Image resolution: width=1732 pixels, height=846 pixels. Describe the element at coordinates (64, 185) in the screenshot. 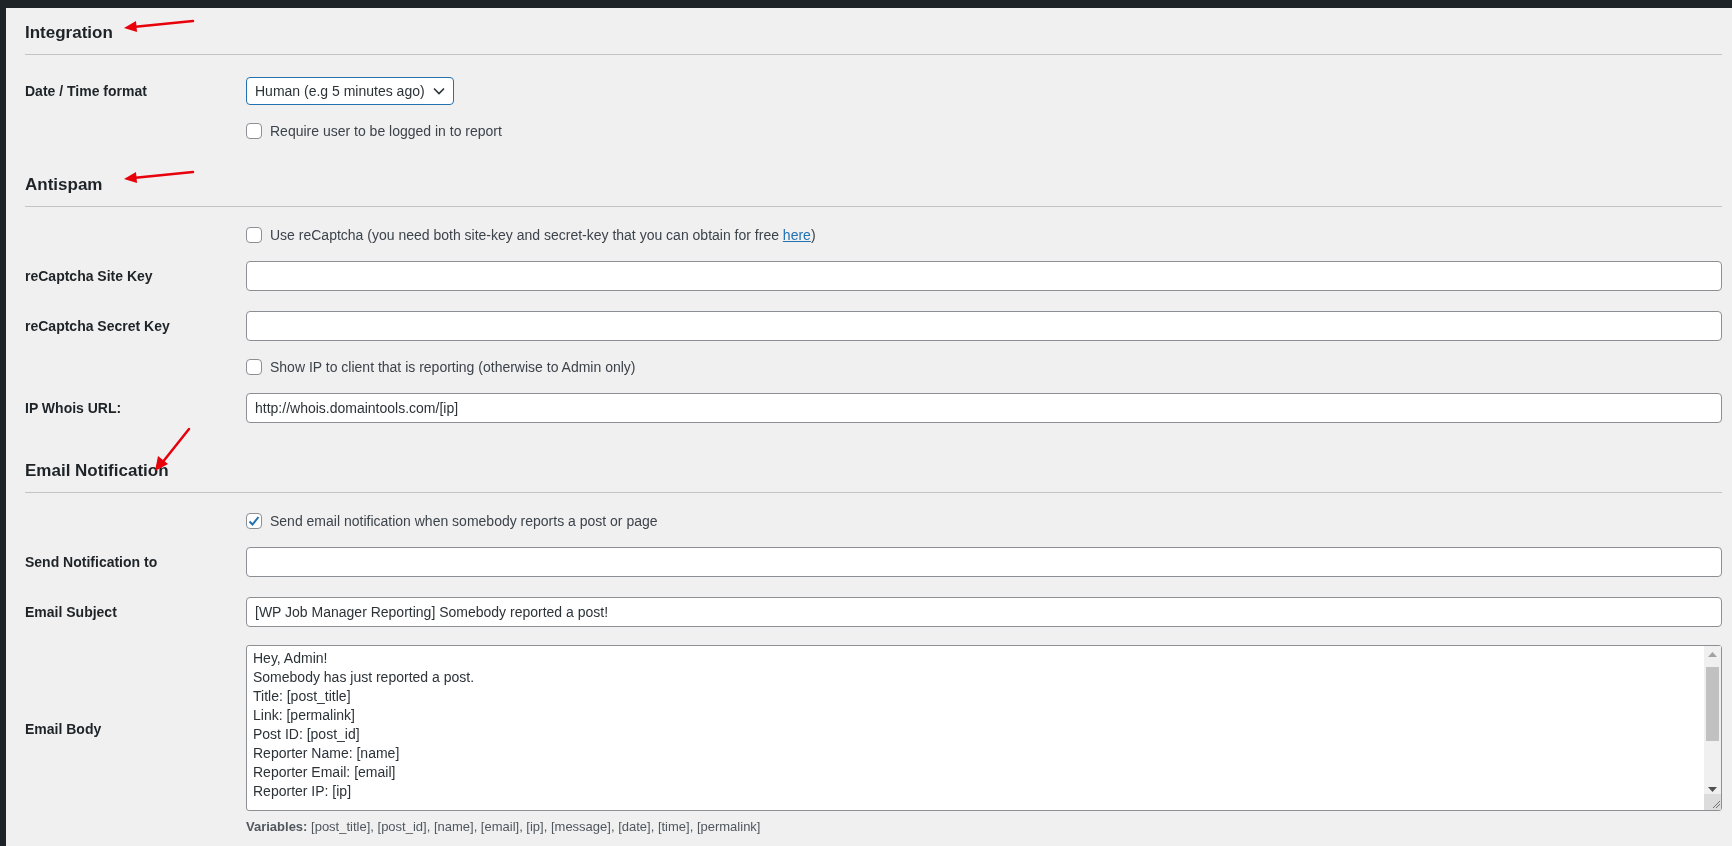

I see `section-heading: Antispam` at that location.